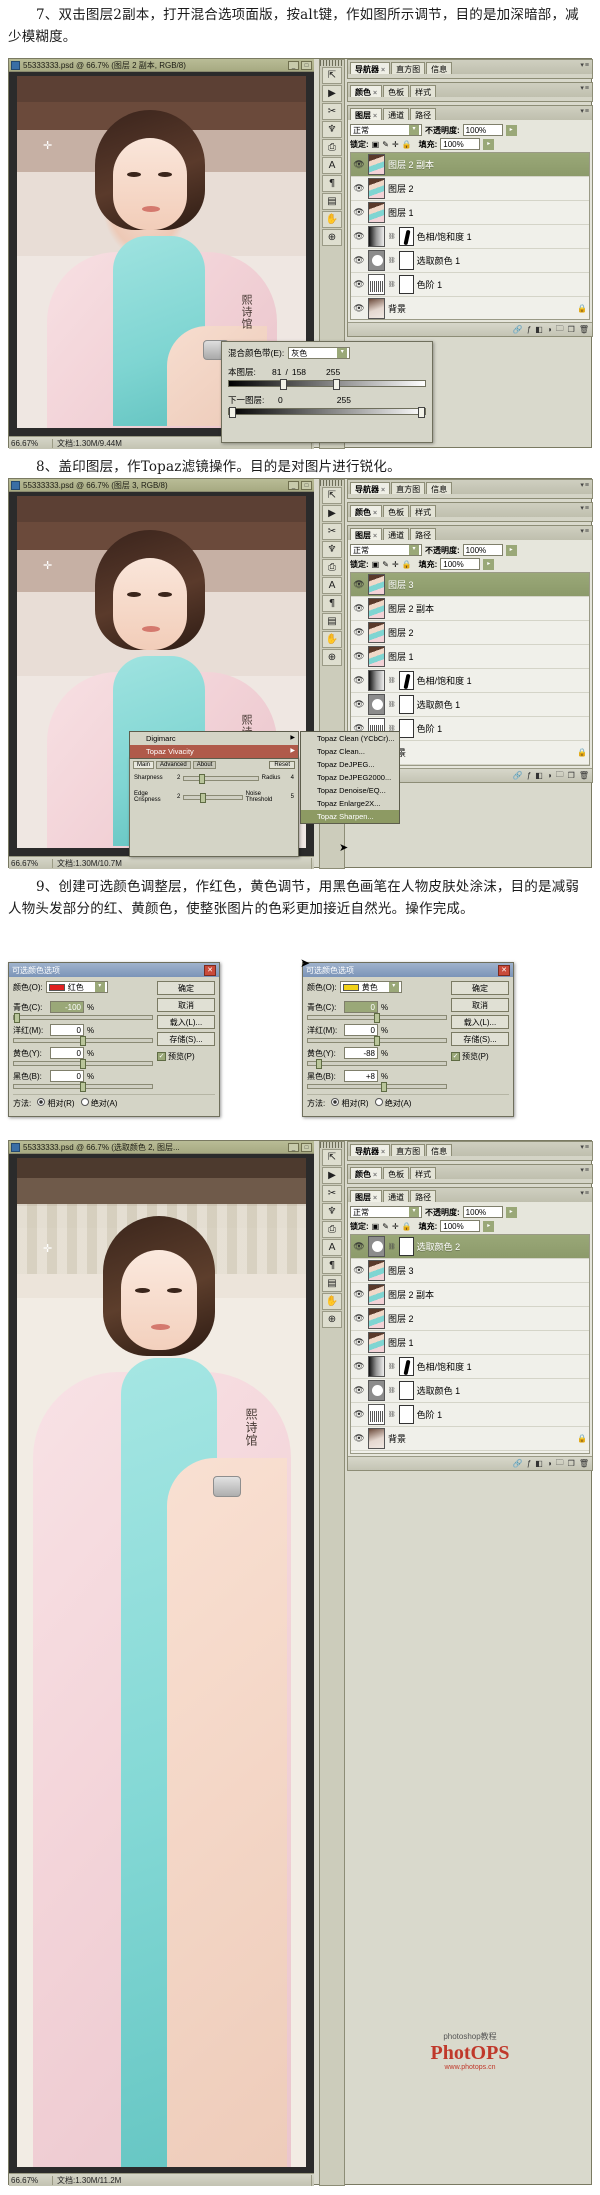  I want to click on yellow-knob-yellow, so click(319, 1064).